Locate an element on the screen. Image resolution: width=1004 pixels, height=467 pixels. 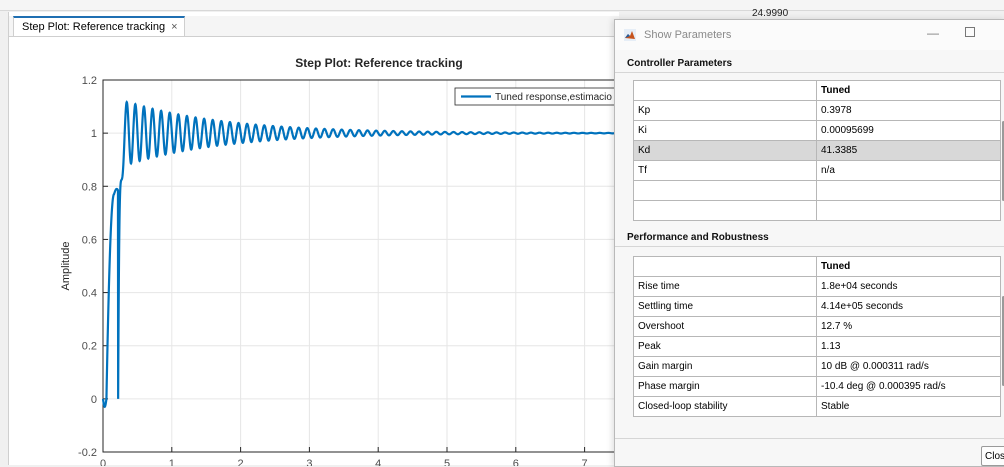
chart-title: Step Plot: Reference tracking is located at coordinates (378, 63).